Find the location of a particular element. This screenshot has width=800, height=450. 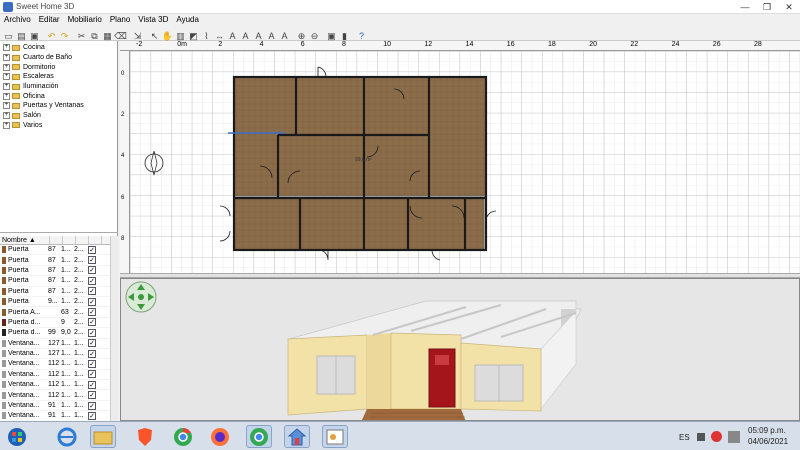

column-name-header: Nombre ▲ is located at coordinates (25, 240).